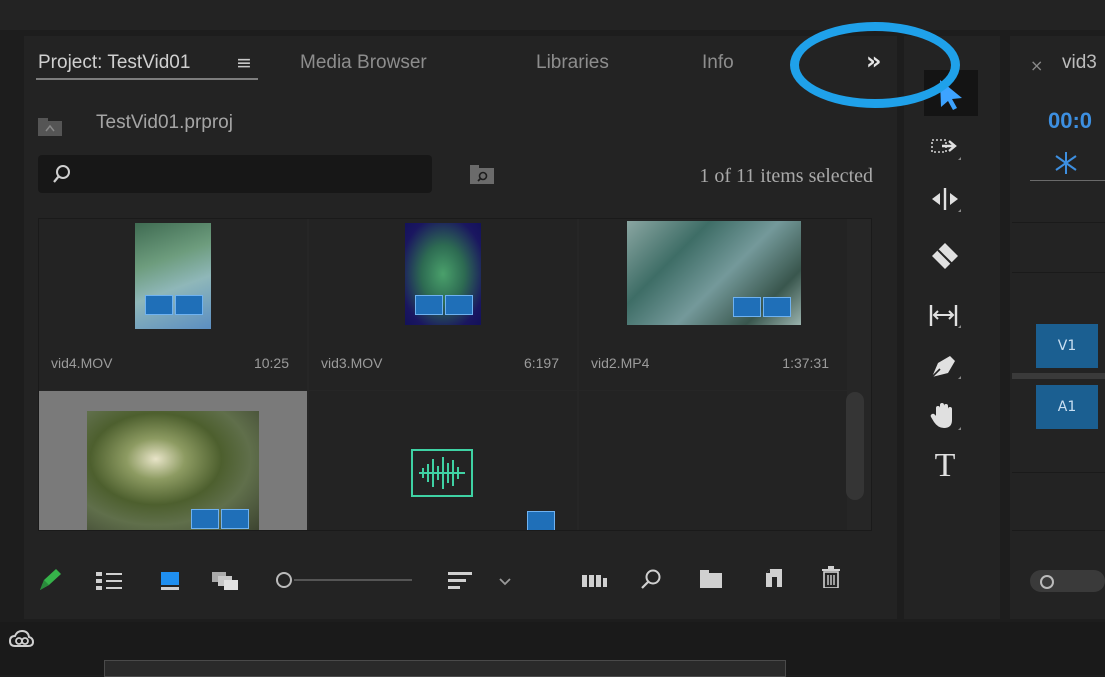  I want to click on find-icon, so click(651, 581).